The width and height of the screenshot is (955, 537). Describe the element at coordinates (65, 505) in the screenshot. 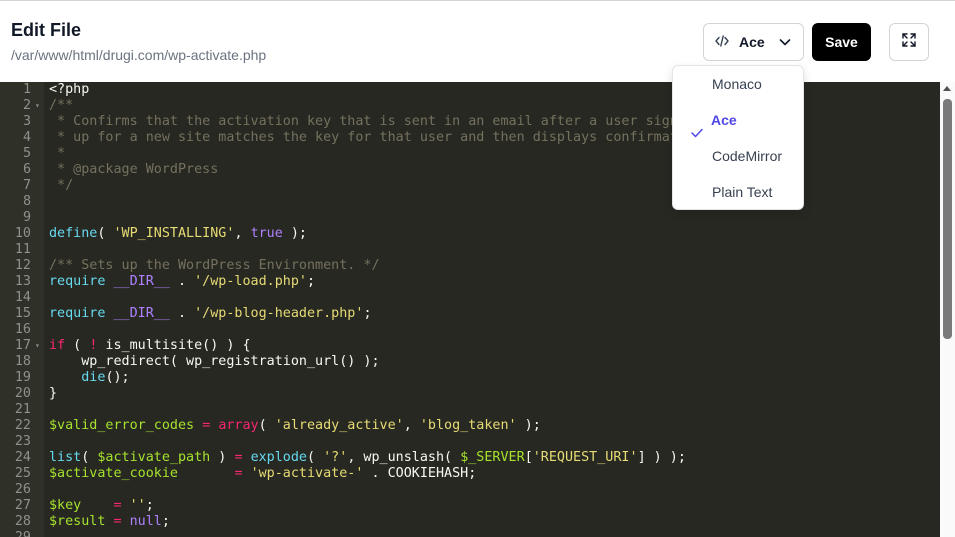

I see `code-token: $key` at that location.